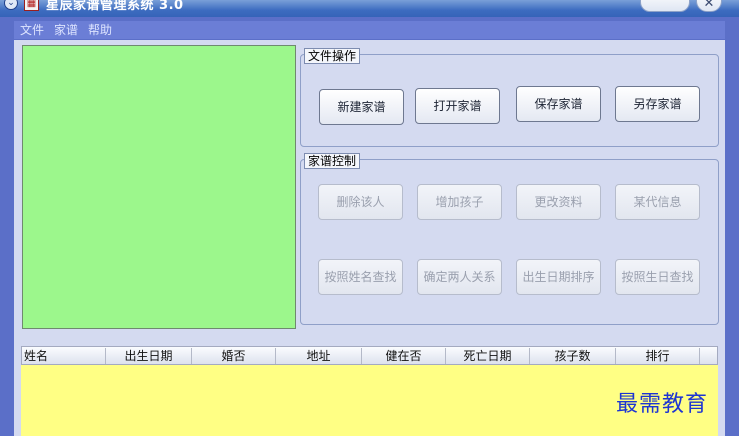 Image resolution: width=739 pixels, height=436 pixels. I want to click on menu-file: 文件, so click(32, 30).